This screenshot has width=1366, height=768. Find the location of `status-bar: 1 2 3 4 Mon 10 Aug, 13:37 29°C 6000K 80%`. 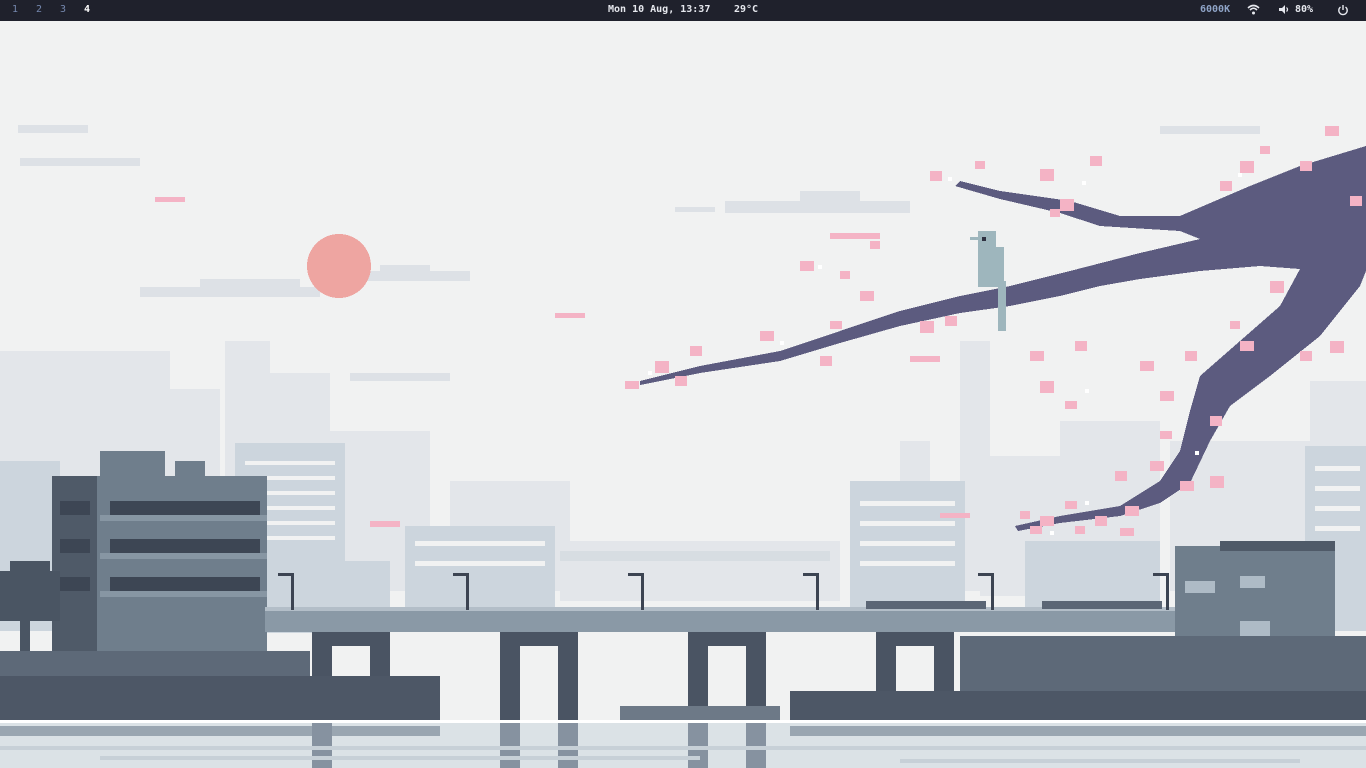

status-bar: 1 2 3 4 Mon 10 Aug, 13:37 29°C 6000K 80% is located at coordinates (683, 10).